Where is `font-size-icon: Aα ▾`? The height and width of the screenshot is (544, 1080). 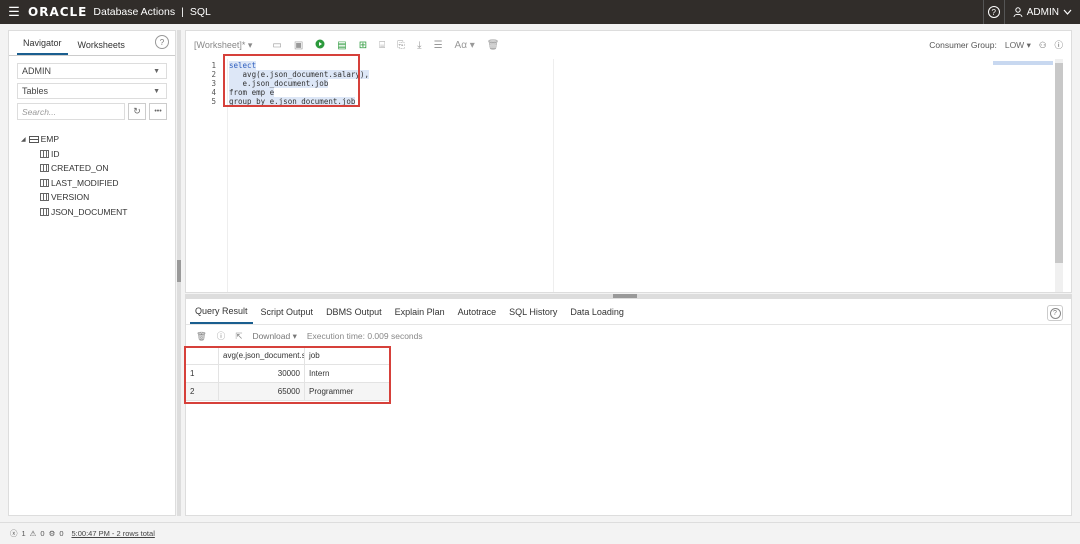
font-size-icon: Aα ▾ is located at coordinates (465, 45).